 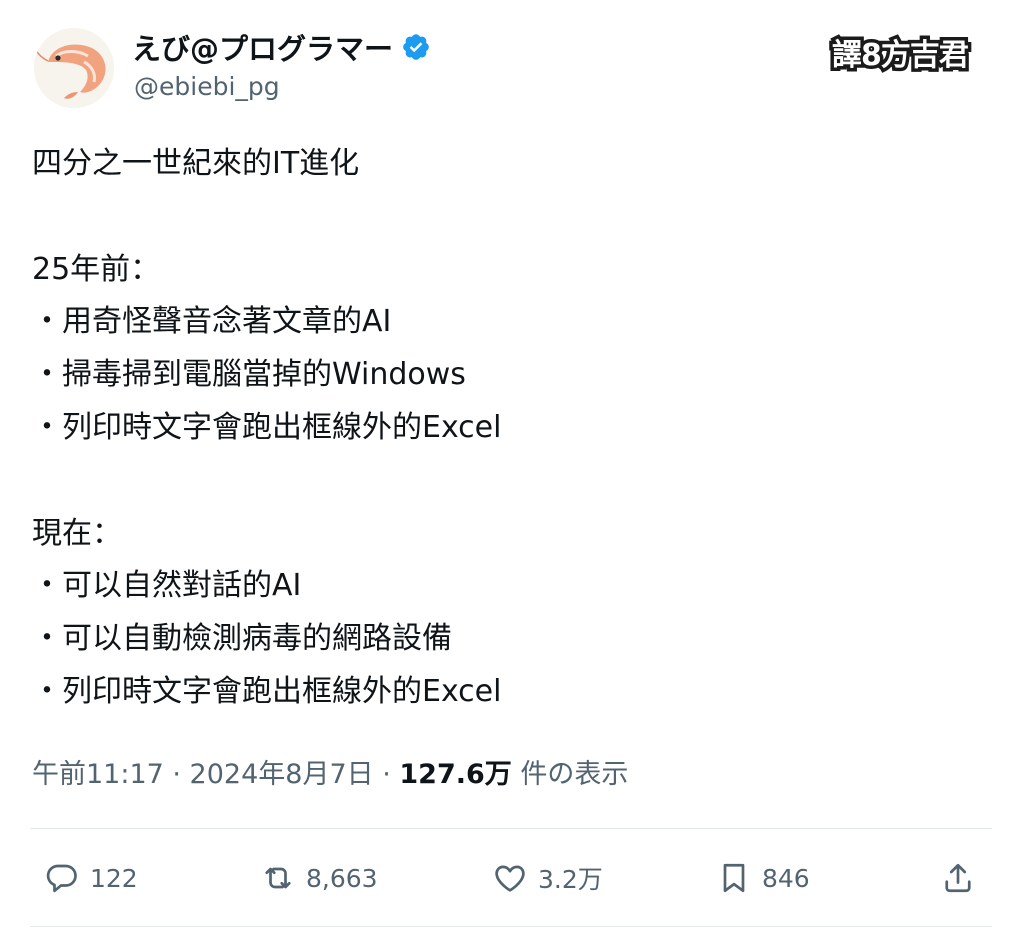 I want to click on author-display-name: えび@プログラマー, so click(x=281, y=47).